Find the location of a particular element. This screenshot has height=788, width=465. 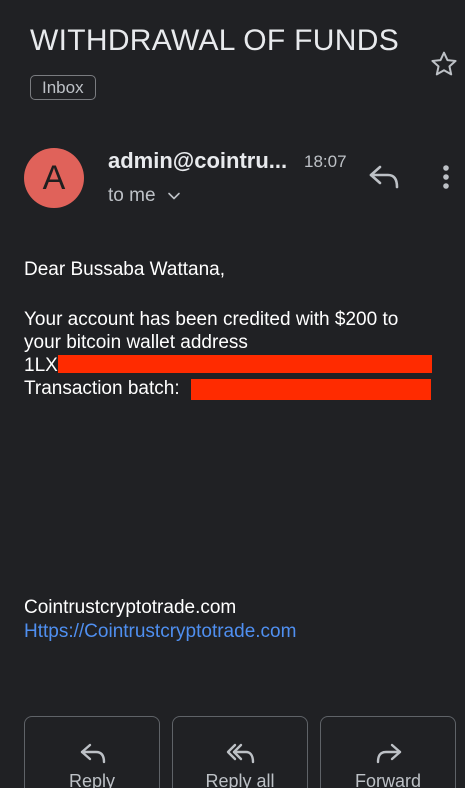

email-subject: WITHDRAWAL OF FUNDS is located at coordinates (215, 40).